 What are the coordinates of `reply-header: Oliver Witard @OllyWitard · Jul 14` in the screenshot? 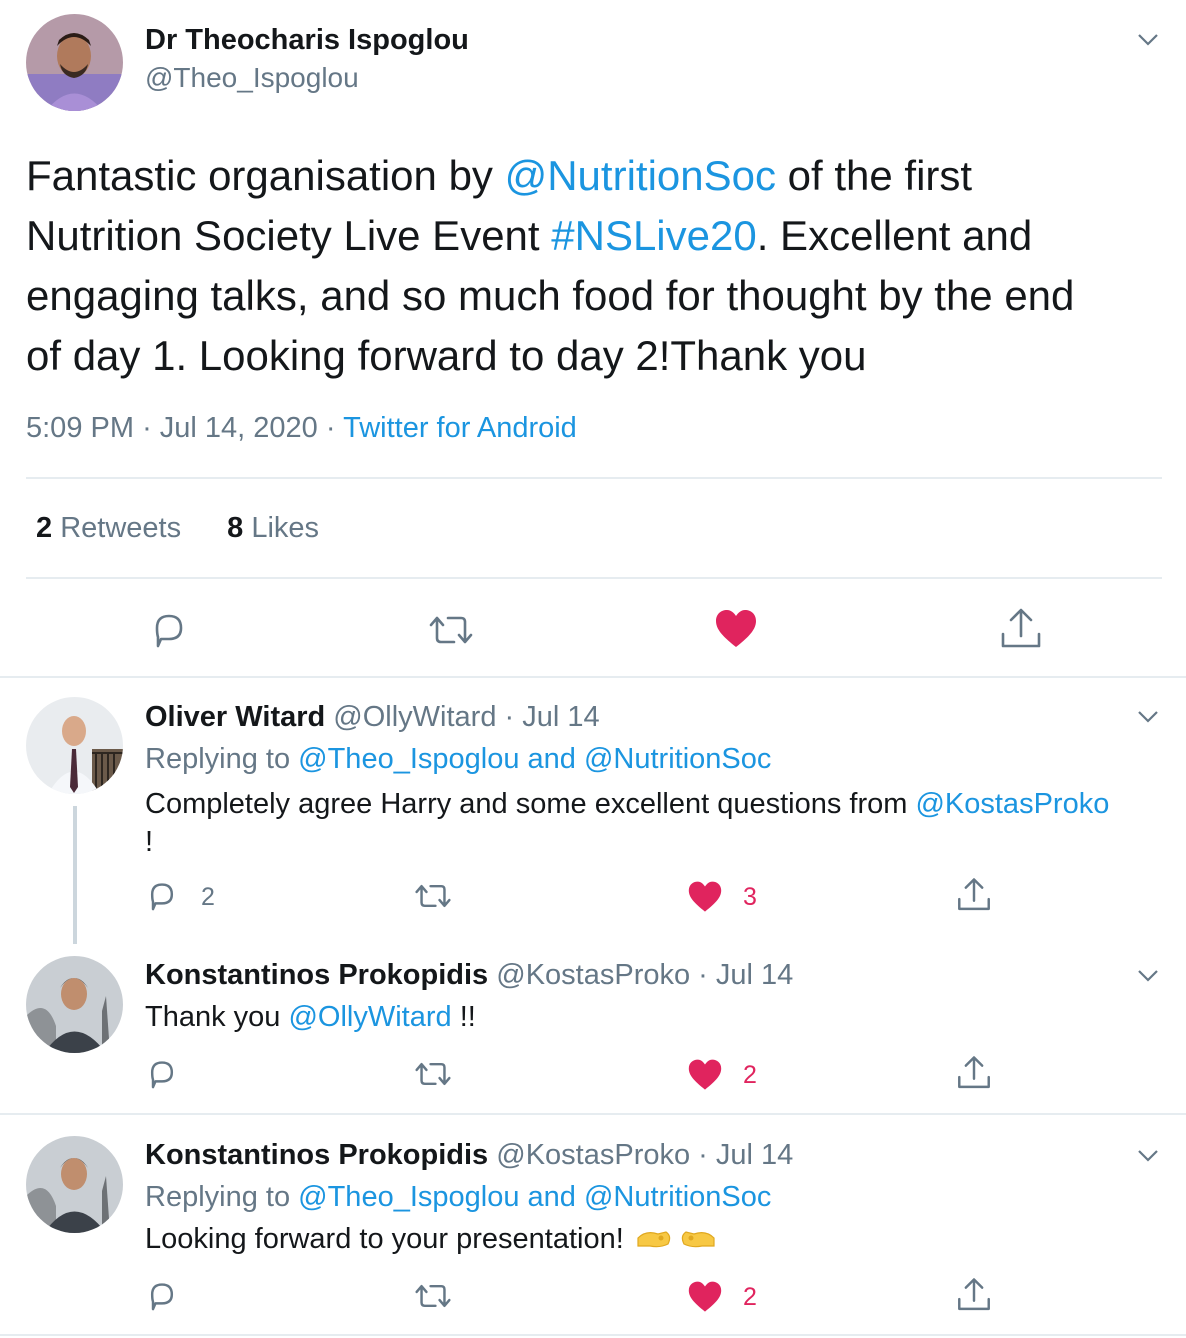 It's located at (372, 717).